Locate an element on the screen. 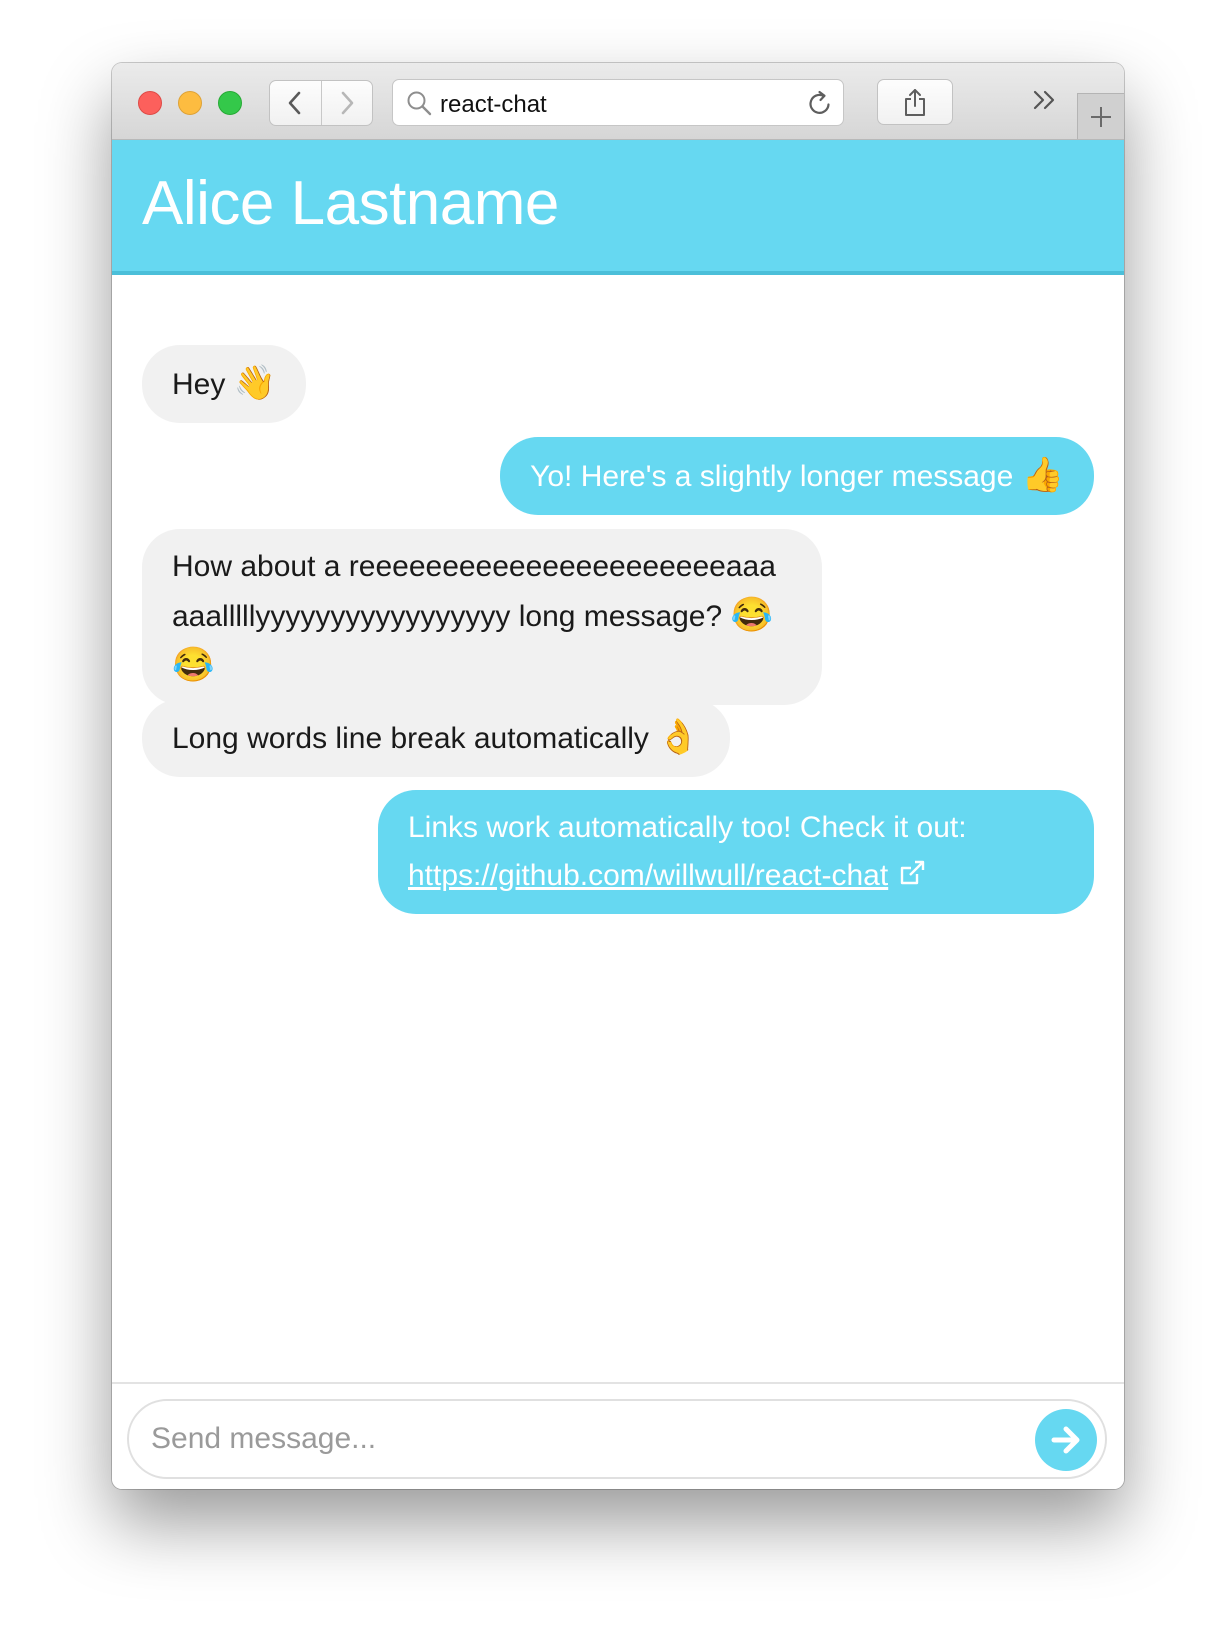 The height and width of the screenshot is (1646, 1232). chevron-left-icon is located at coordinates (294, 103).